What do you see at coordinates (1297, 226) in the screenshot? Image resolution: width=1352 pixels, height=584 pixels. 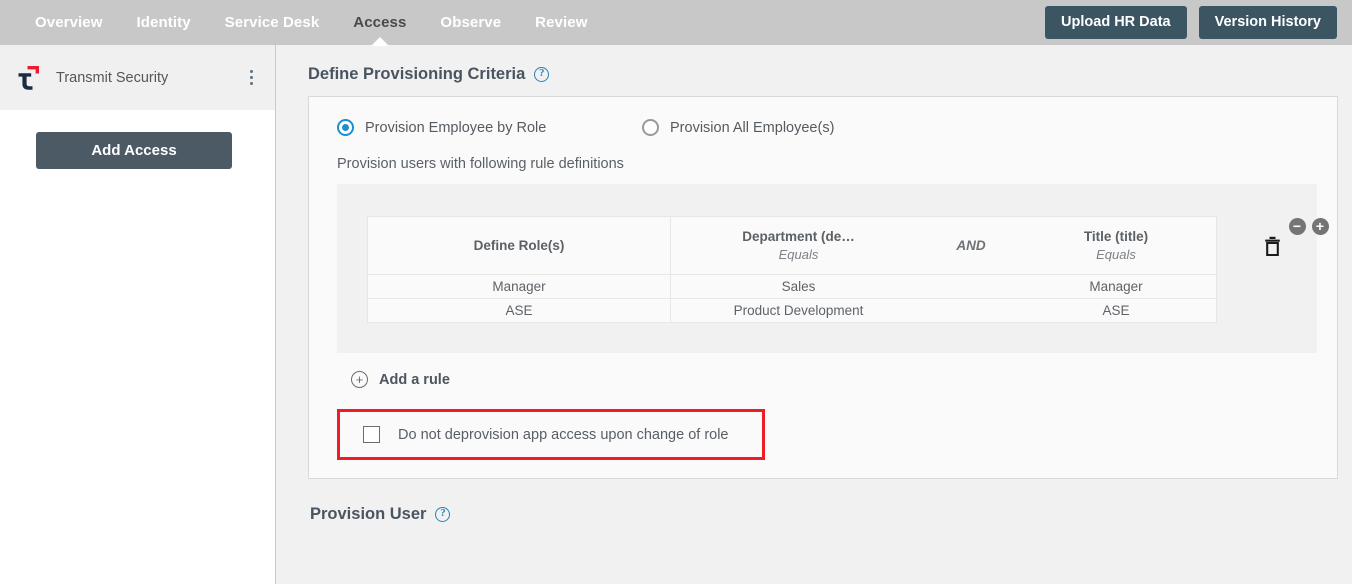 I see `remove-row-button: −` at bounding box center [1297, 226].